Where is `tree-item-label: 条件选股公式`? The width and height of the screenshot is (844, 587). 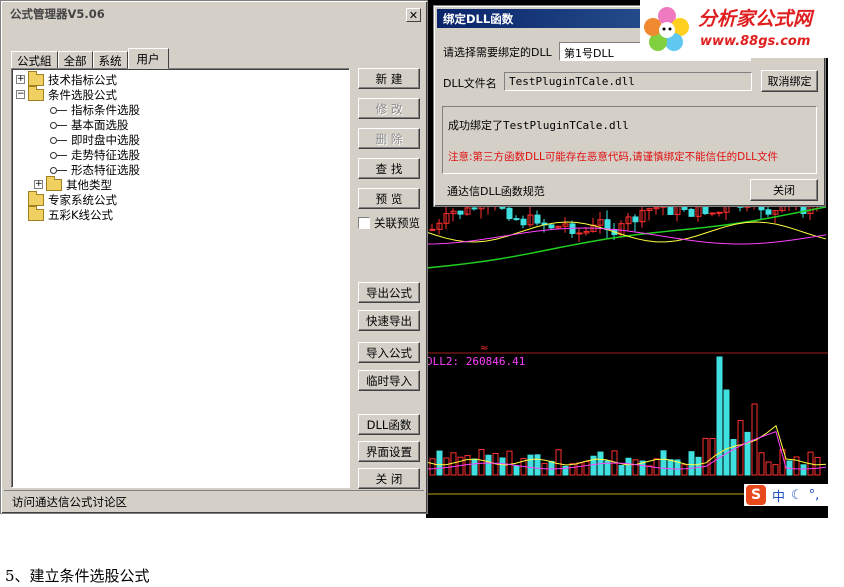 tree-item-label: 条件选股公式 is located at coordinates (82, 94).